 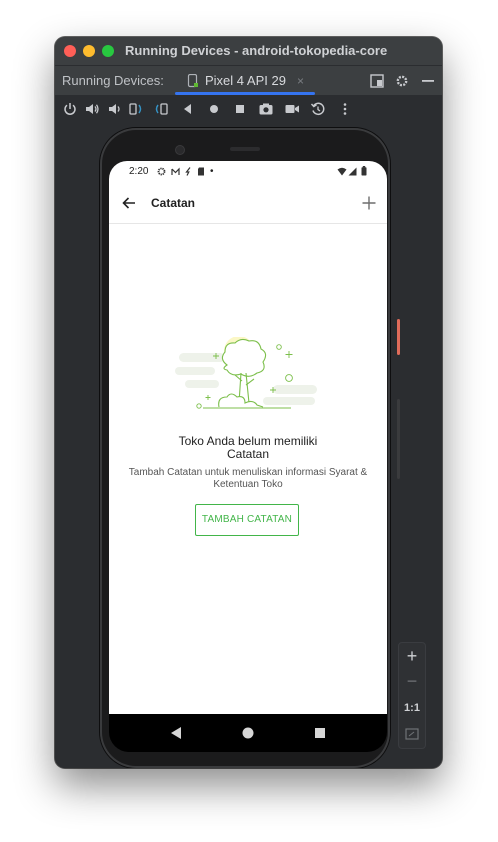 What do you see at coordinates (412, 708) in the screenshot?
I see `zoom-actual-size-button: 1:1` at bounding box center [412, 708].